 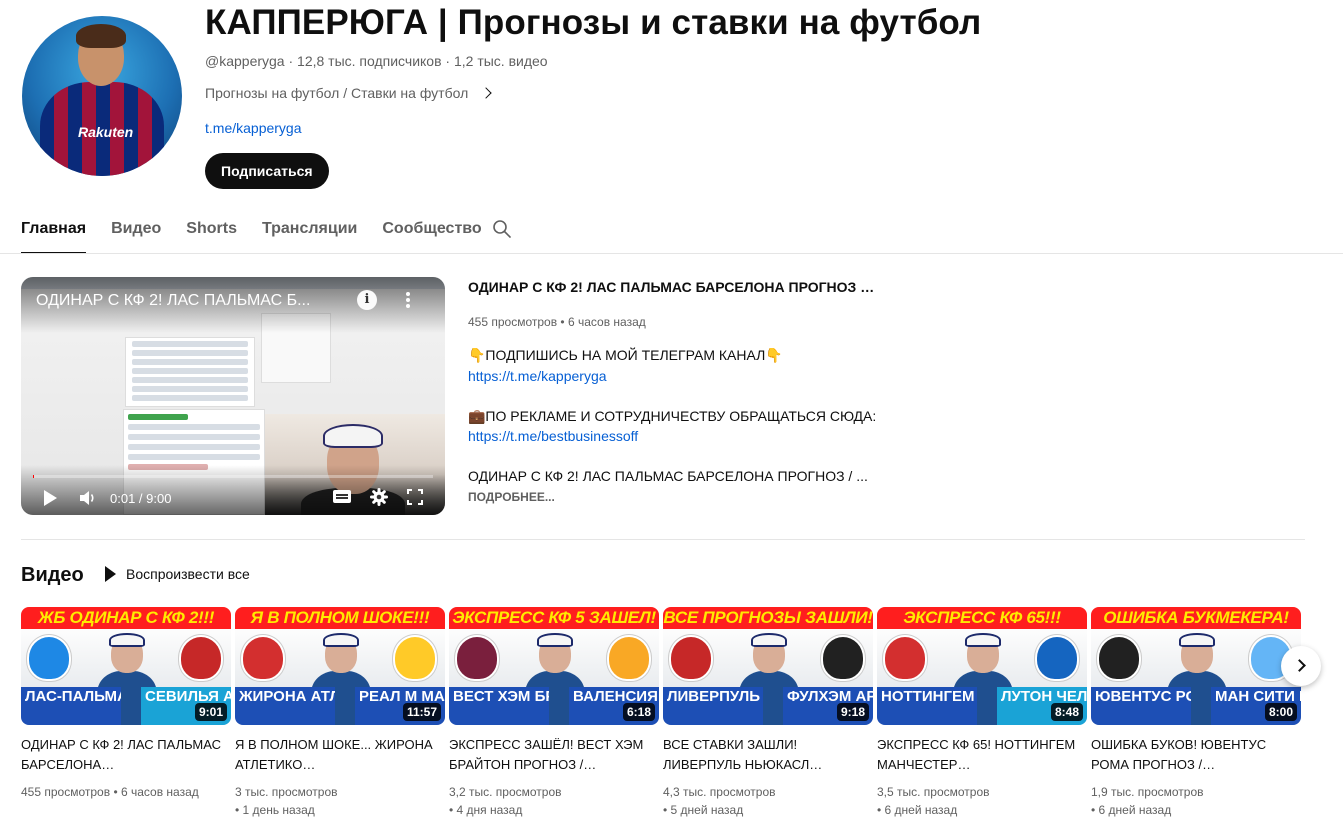 I want to click on shelf-title: Видео, so click(x=52, y=575).